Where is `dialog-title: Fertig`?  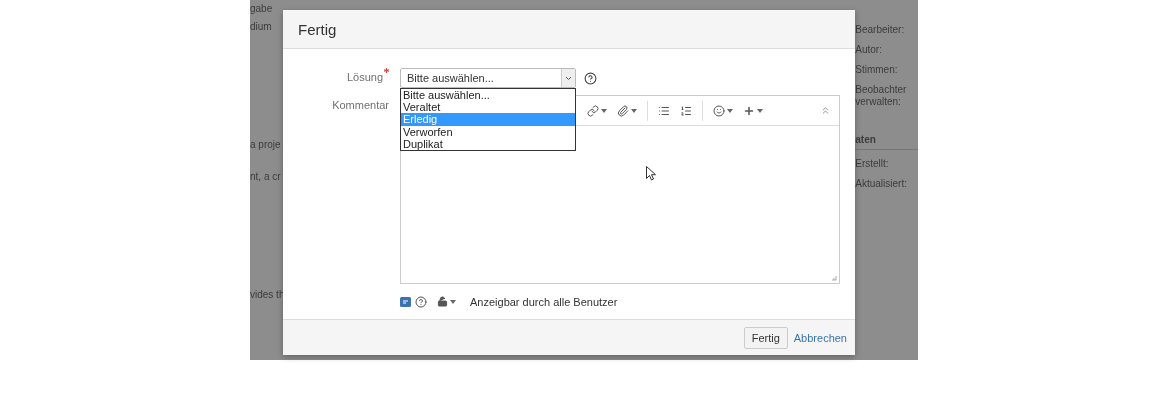
dialog-title: Fertig is located at coordinates (317, 29).